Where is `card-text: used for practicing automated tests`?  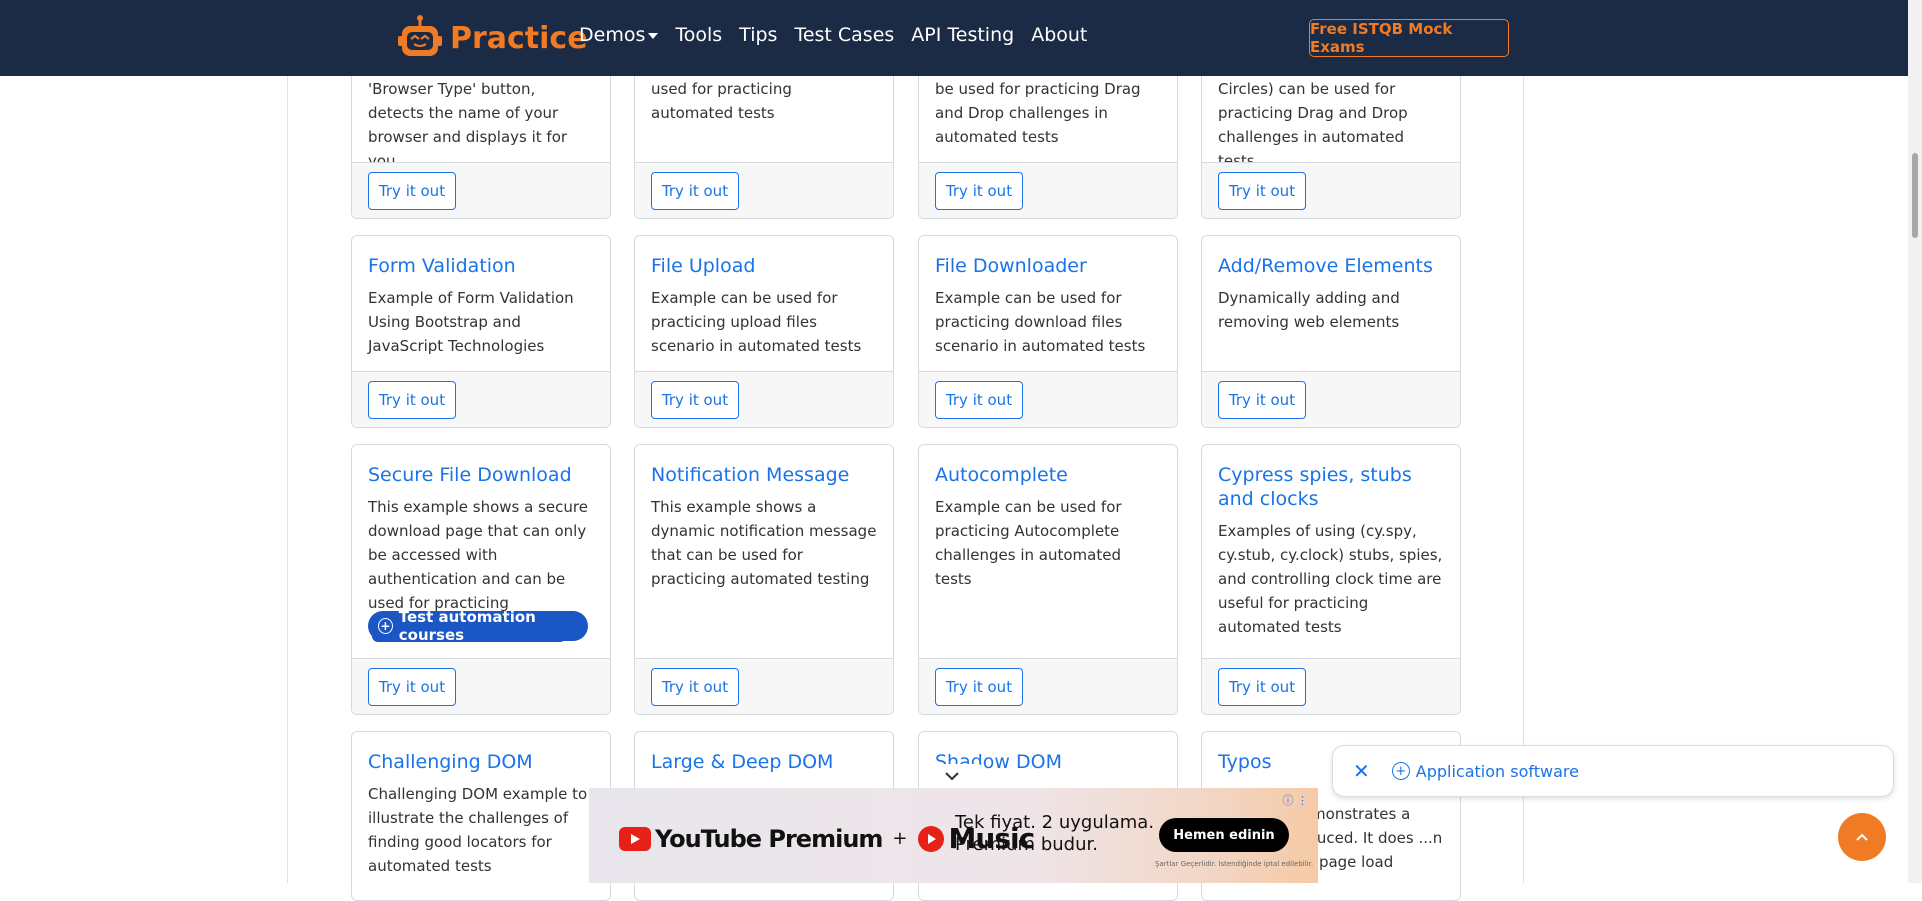
card-text: used for practicing automated tests is located at coordinates (721, 101).